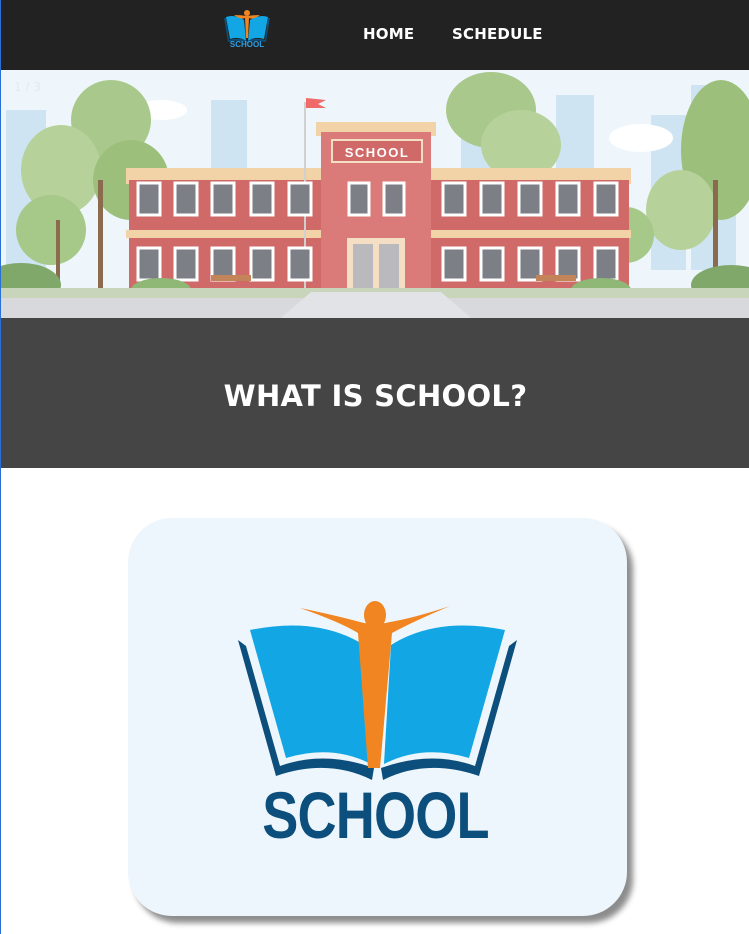 The image size is (749, 934). I want to click on card-logo-text: SCHOOL, so click(375, 815).